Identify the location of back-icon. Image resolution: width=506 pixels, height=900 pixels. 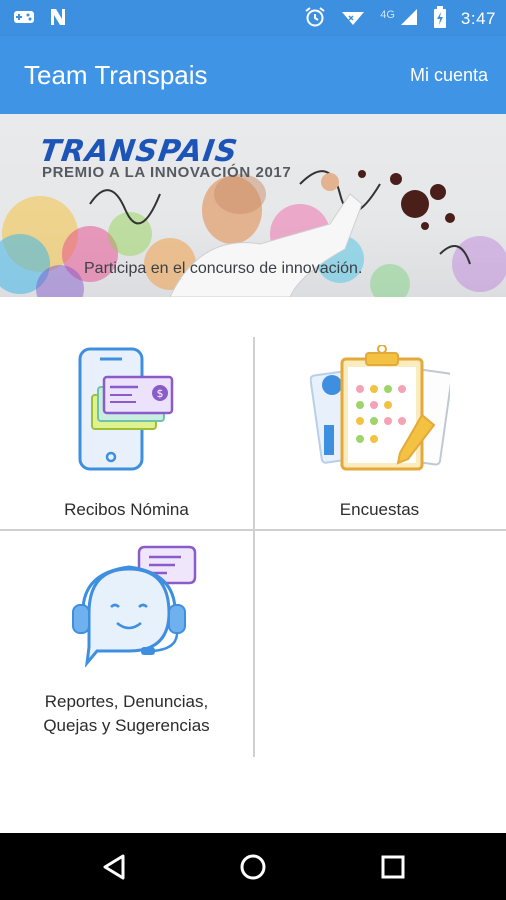
(114, 867).